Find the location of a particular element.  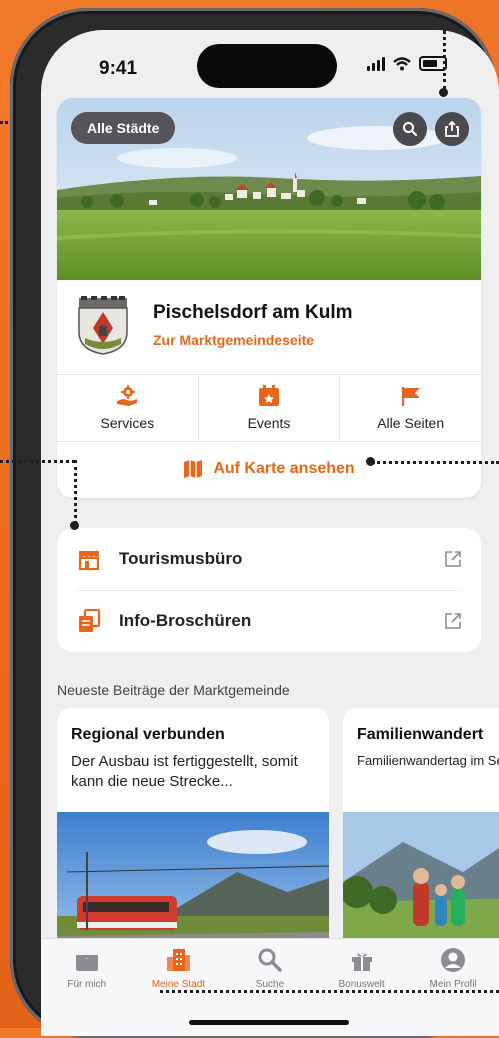

tab-label: Bonuswelt is located at coordinates (361, 984).